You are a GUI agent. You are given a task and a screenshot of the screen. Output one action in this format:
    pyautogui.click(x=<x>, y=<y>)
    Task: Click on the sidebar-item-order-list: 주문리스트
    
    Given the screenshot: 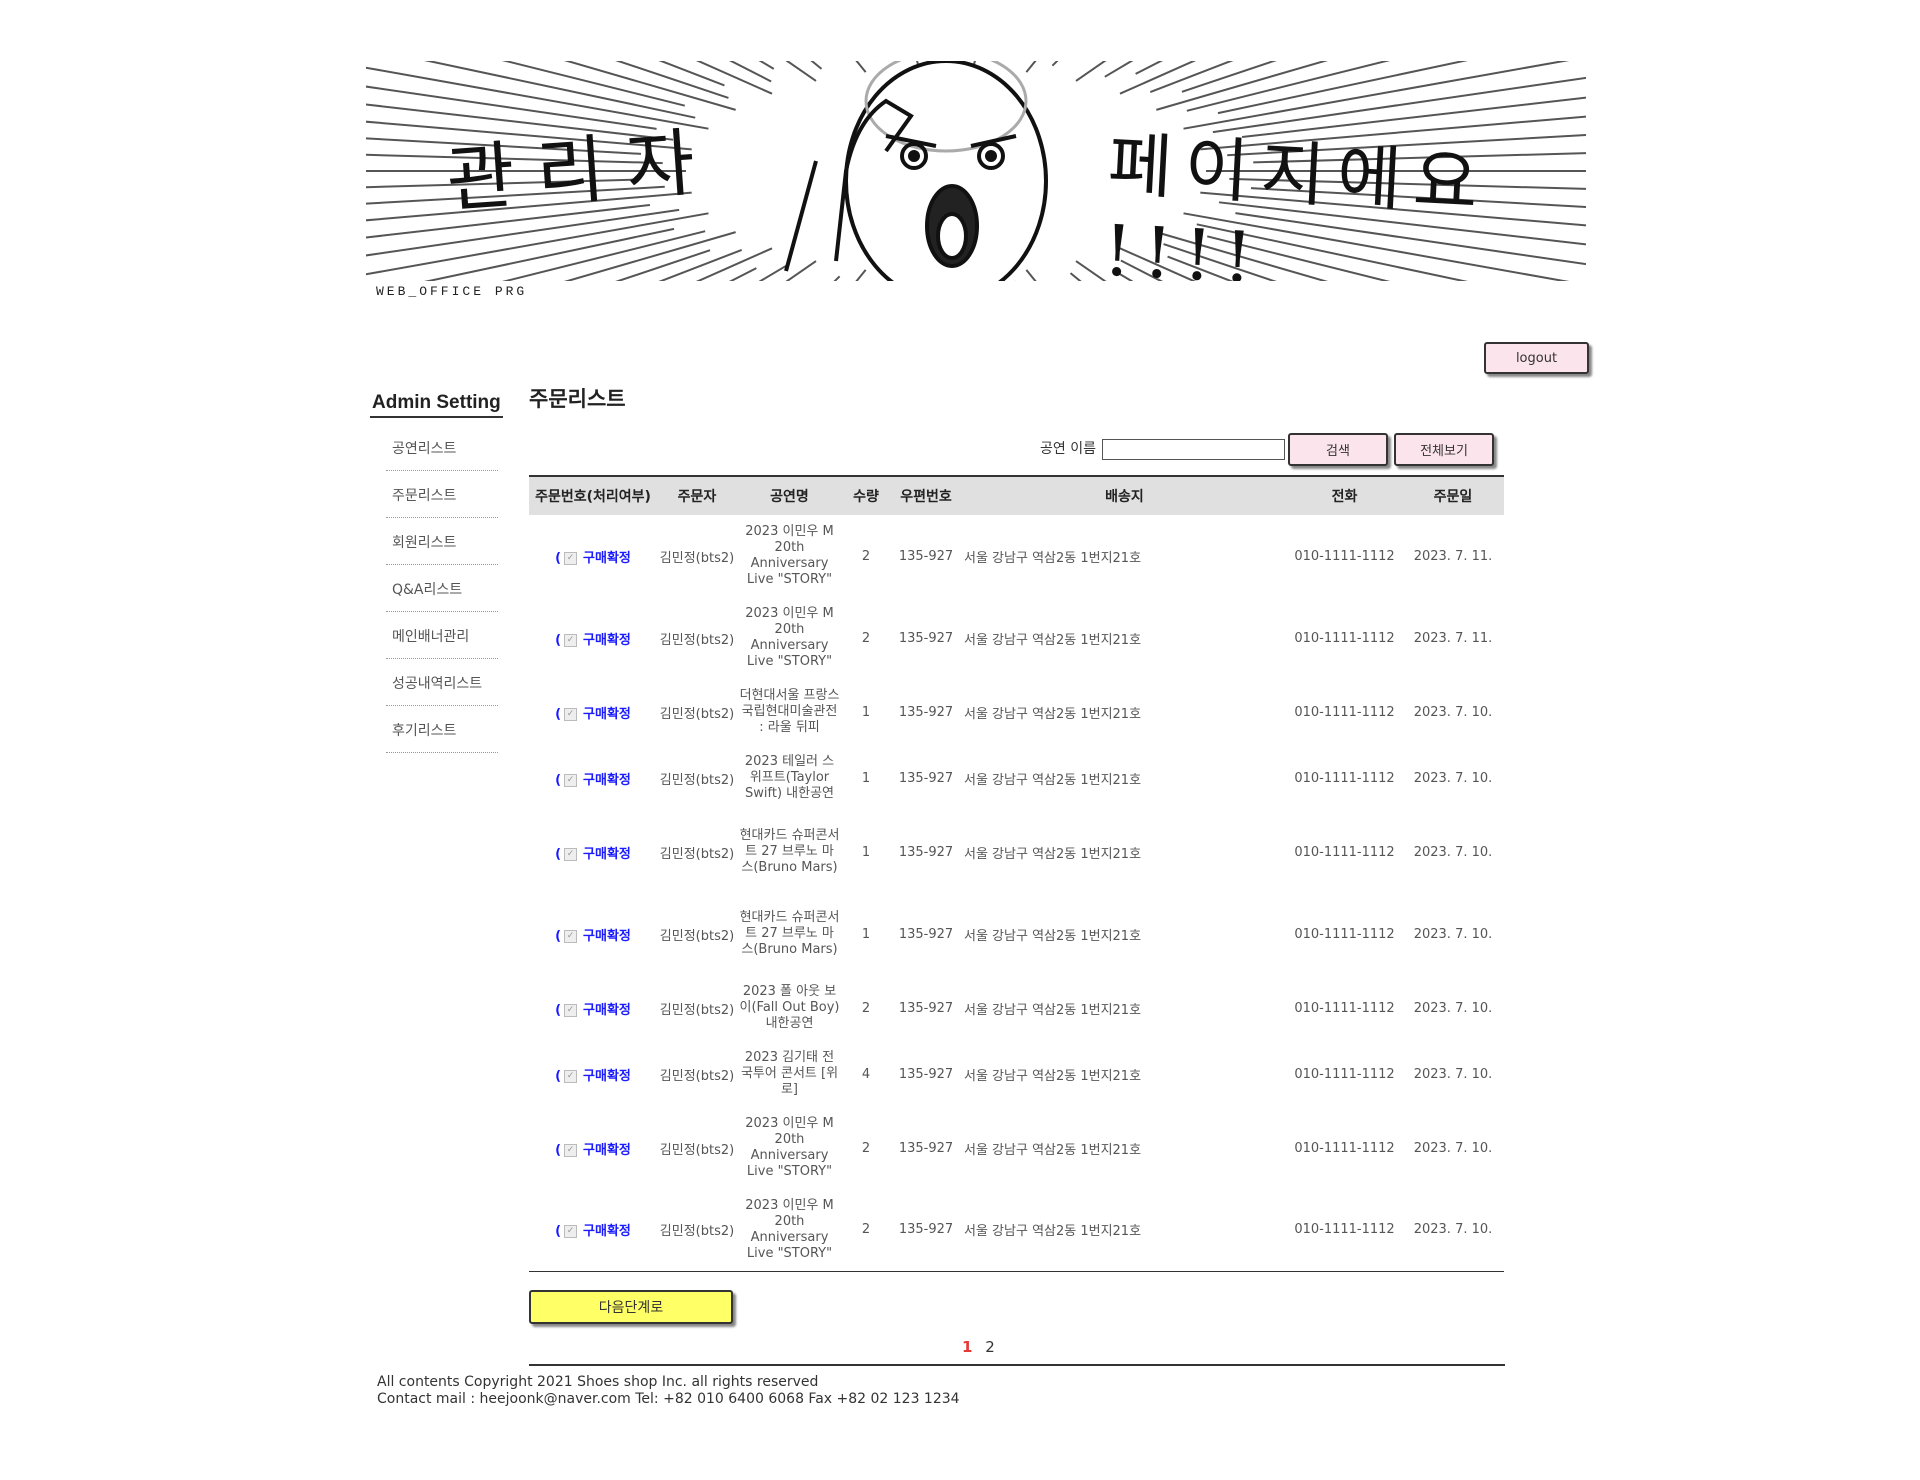 What is the action you would take?
    pyautogui.click(x=442, y=495)
    